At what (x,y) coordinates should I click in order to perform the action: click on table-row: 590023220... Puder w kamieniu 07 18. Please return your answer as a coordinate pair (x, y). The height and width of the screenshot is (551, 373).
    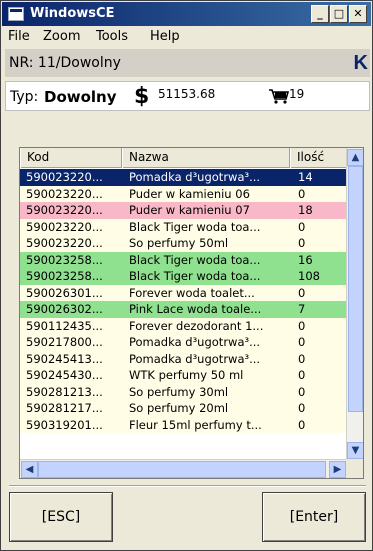
    Looking at the image, I should click on (183, 210).